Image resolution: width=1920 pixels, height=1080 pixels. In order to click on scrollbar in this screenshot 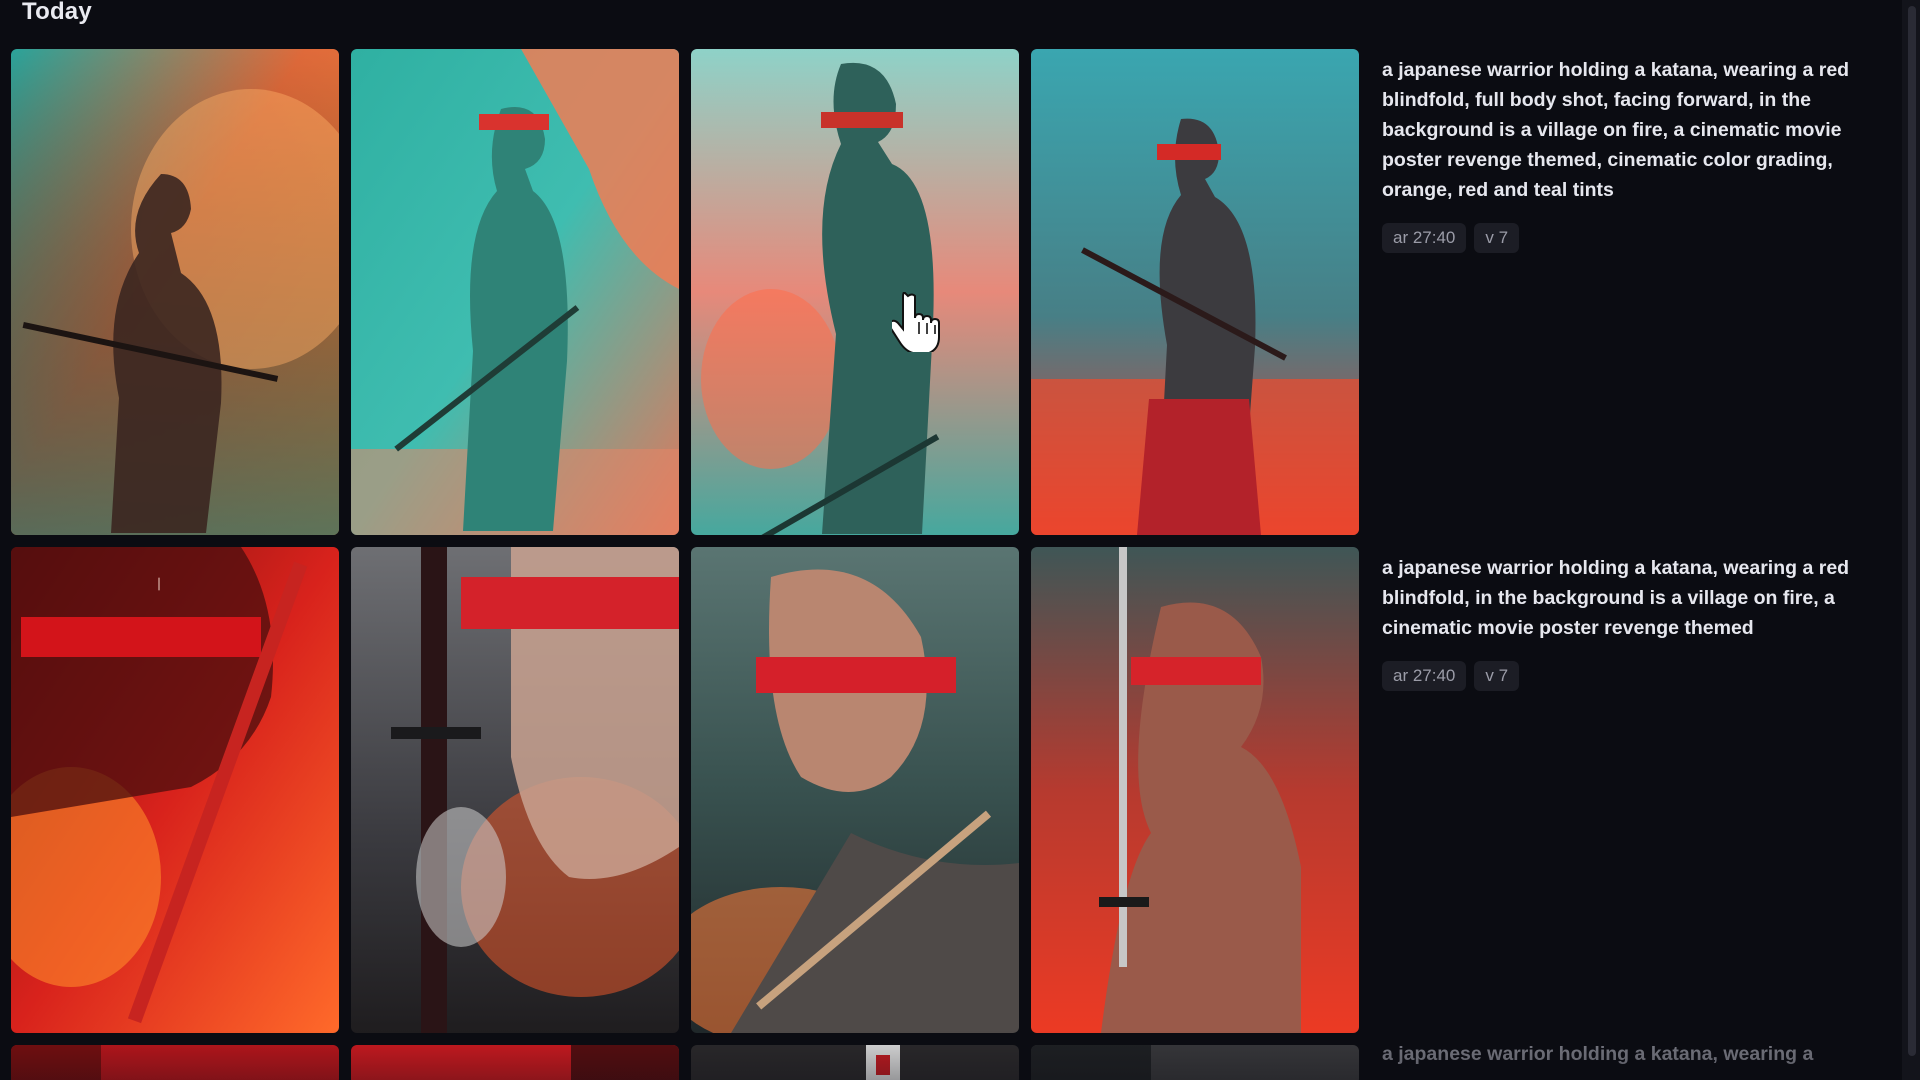, I will do `click(1911, 540)`.